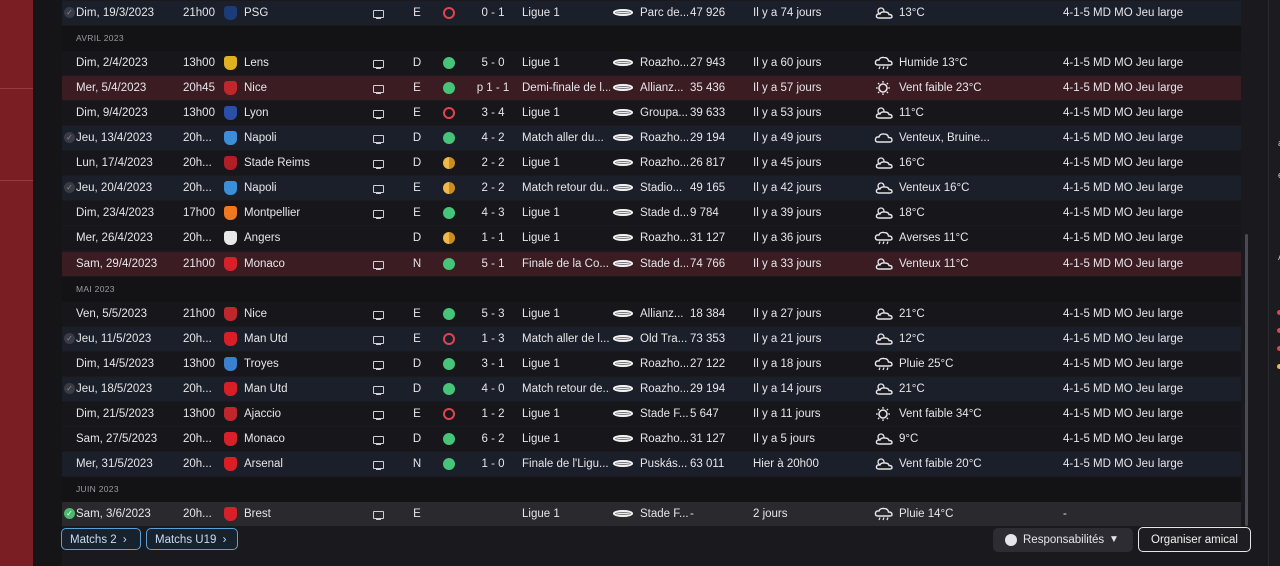  Describe the element at coordinates (1194, 539) in the screenshot. I see `organise-friendly-button: Organiser amical` at that location.